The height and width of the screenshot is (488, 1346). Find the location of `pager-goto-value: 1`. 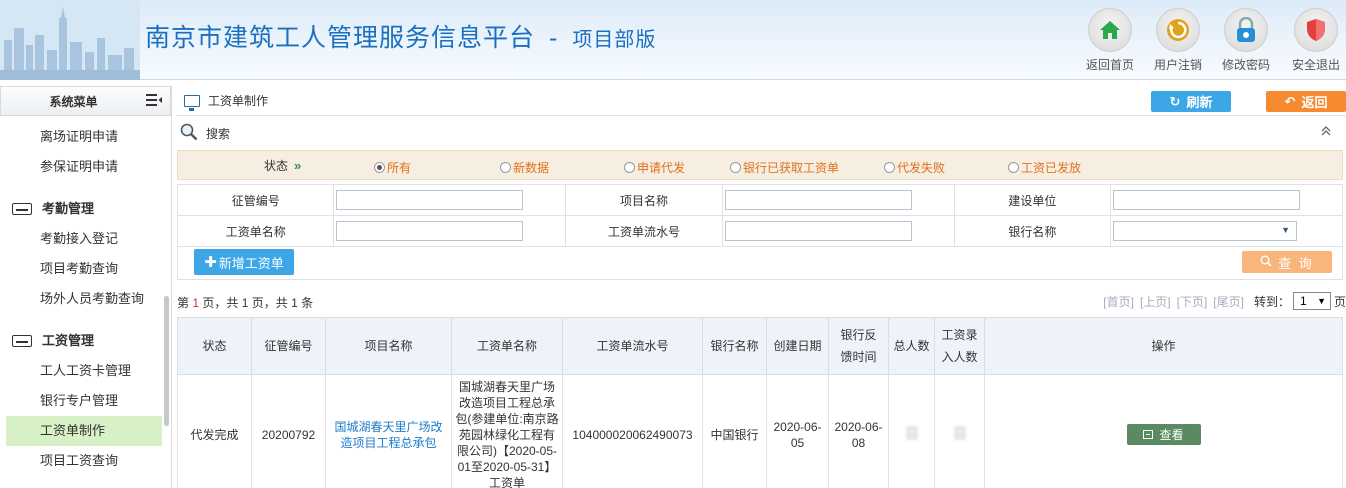

pager-goto-value: 1 is located at coordinates (1303, 301).